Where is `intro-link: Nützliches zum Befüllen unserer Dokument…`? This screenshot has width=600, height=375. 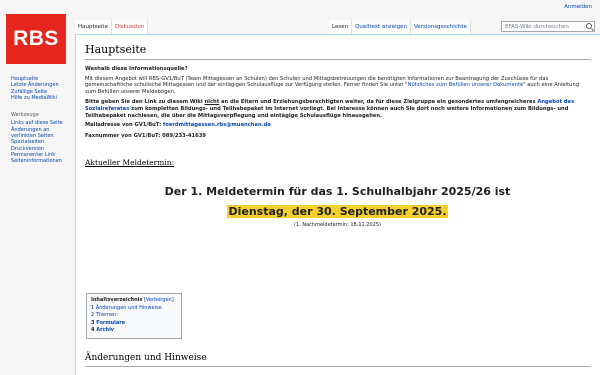 intro-link: Nützliches zum Befüllen unserer Dokument… is located at coordinates (466, 85).